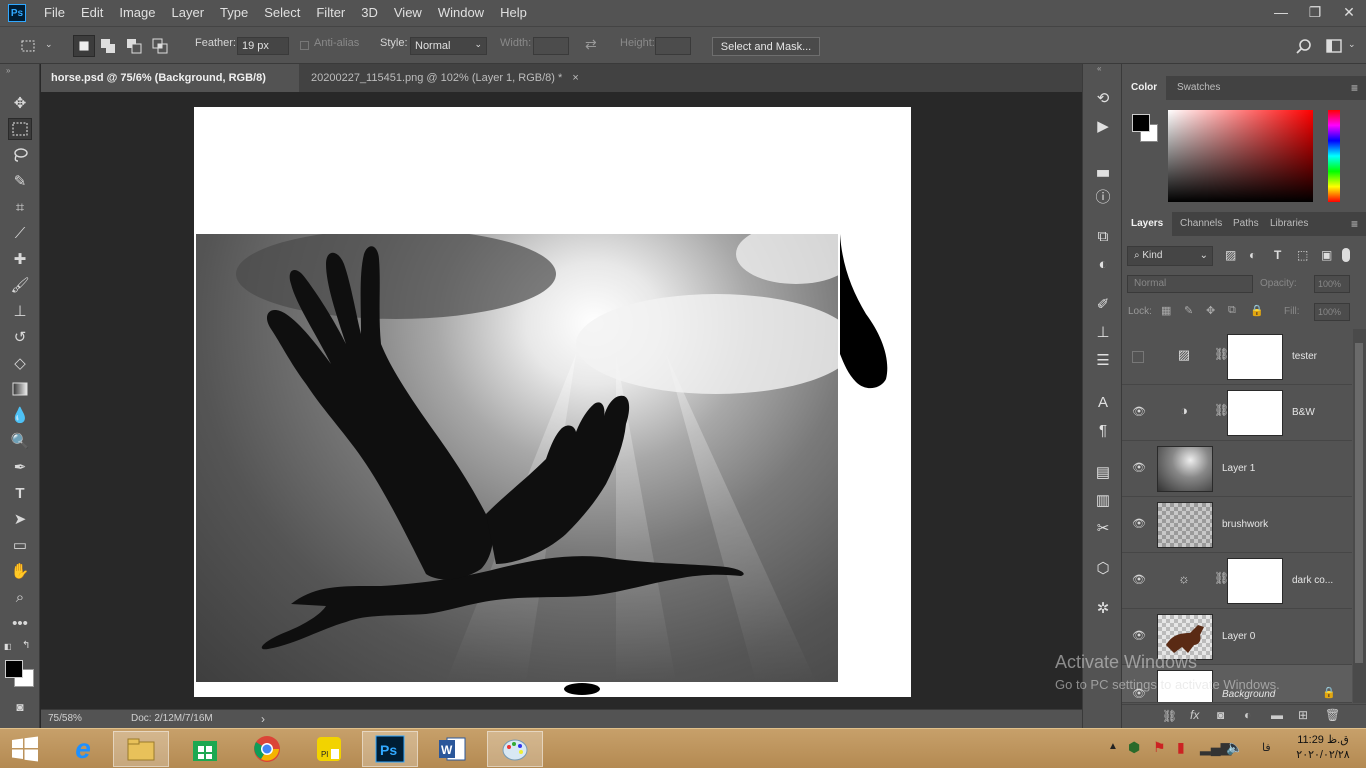  What do you see at coordinates (1185, 525) in the screenshot?
I see `layer-thumbnail` at bounding box center [1185, 525].